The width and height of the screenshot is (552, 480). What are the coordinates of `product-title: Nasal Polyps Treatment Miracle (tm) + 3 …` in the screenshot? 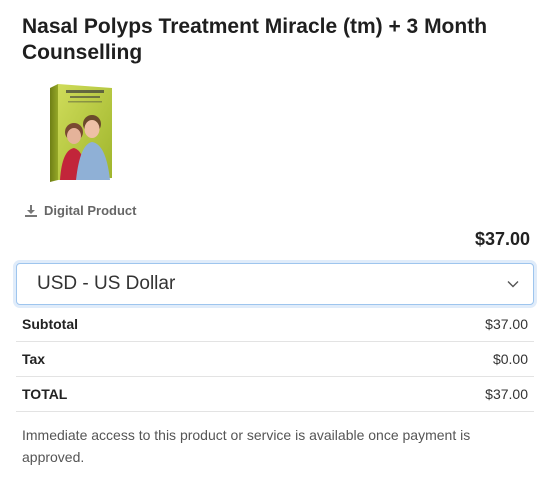 It's located at (255, 39).